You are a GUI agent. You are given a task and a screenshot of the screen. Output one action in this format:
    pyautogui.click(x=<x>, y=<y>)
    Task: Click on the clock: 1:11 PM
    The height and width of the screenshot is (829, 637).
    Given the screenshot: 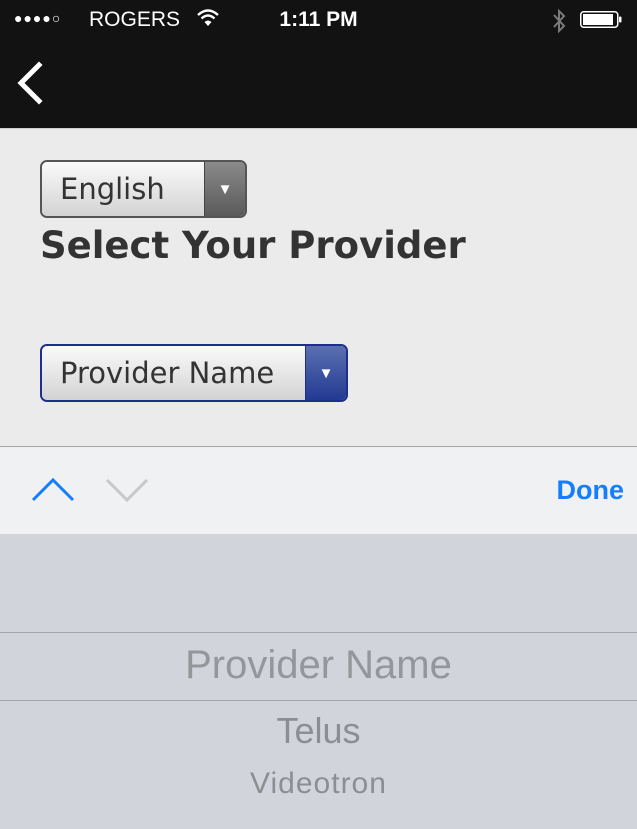 What is the action you would take?
    pyautogui.click(x=318, y=19)
    